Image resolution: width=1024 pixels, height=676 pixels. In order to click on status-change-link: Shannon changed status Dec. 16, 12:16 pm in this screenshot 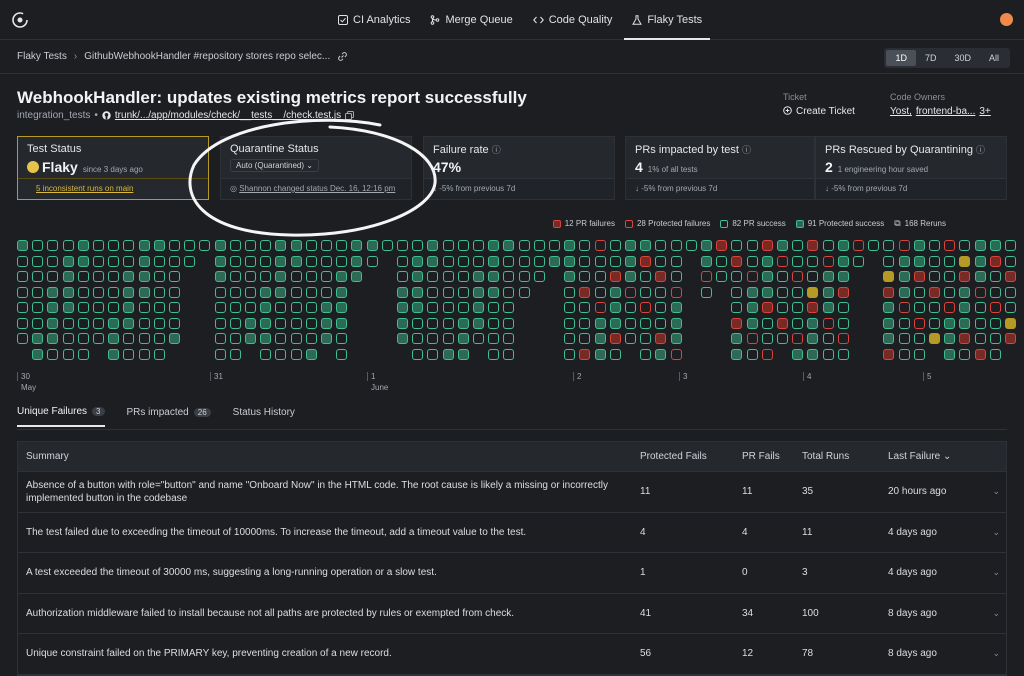, I will do `click(317, 188)`.